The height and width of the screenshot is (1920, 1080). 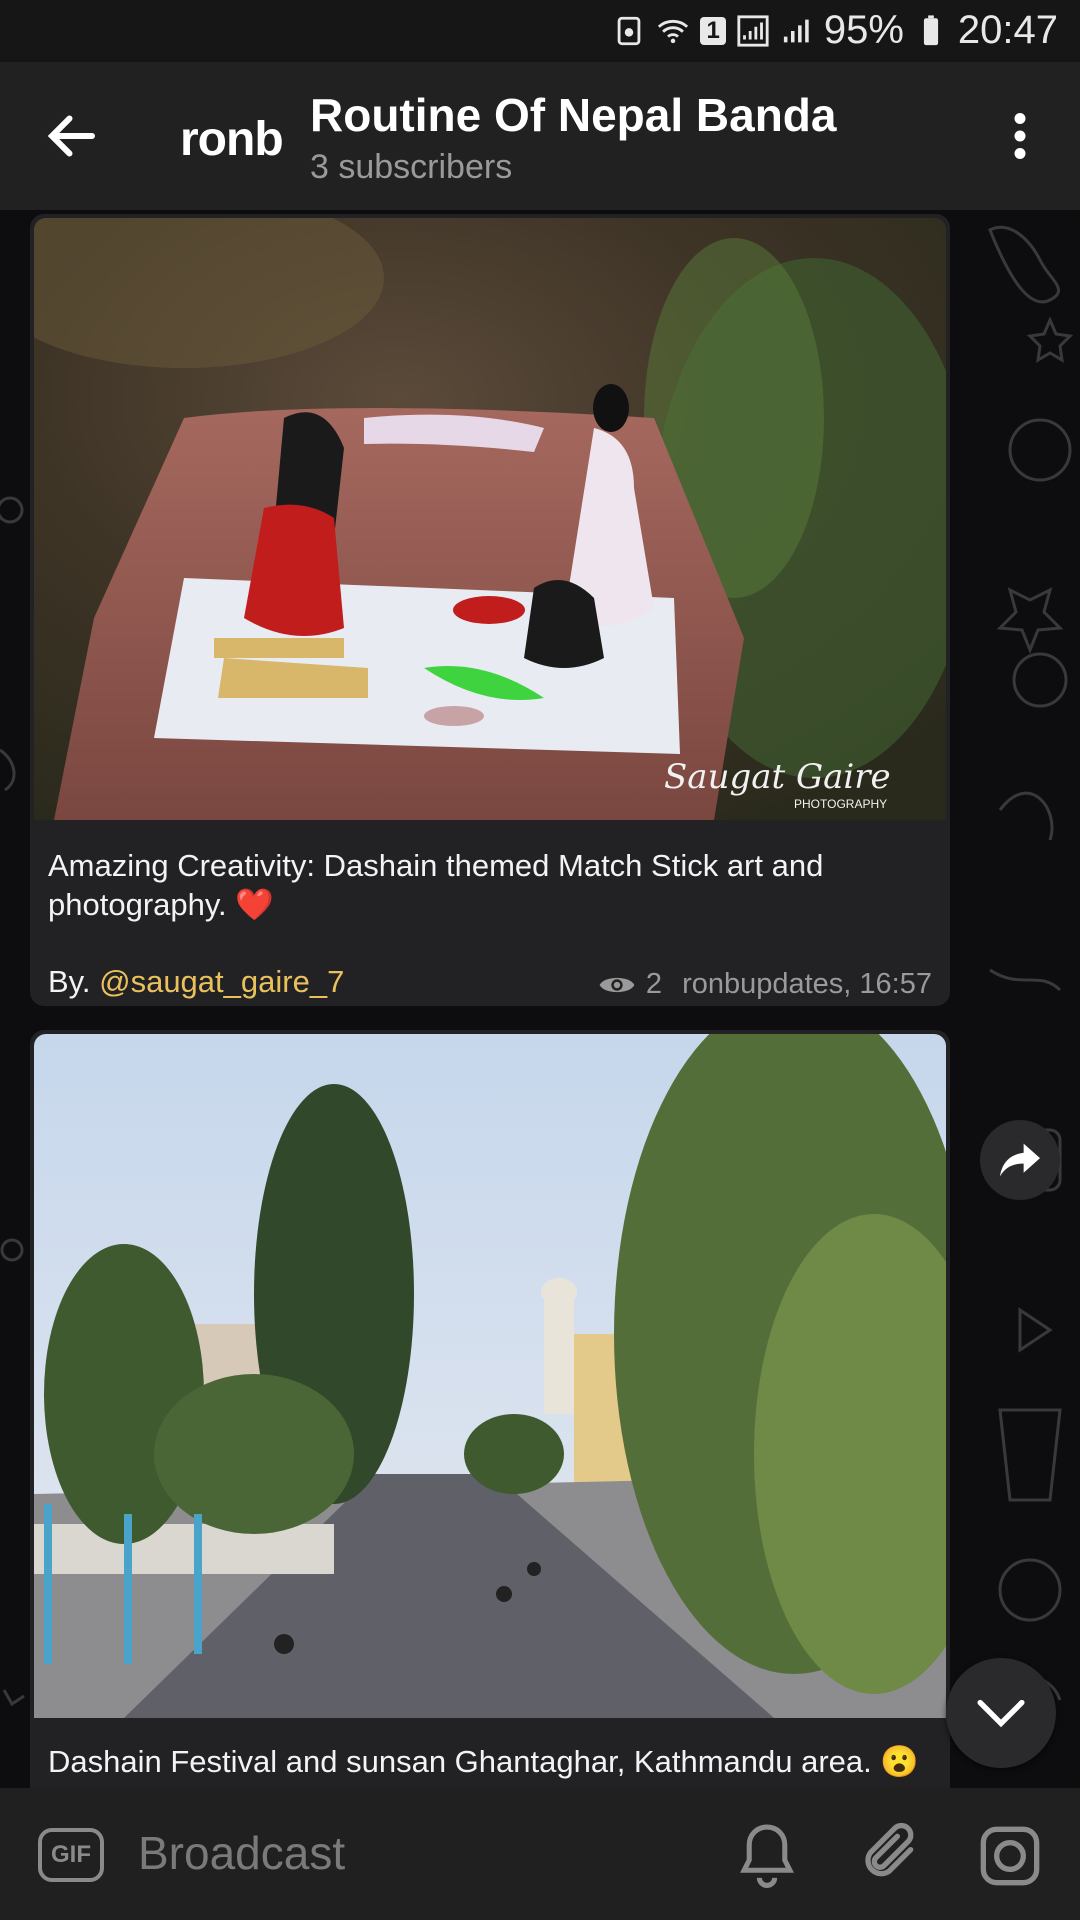 What do you see at coordinates (573, 115) in the screenshot?
I see `channel-title: Routine Of Nepal Banda` at bounding box center [573, 115].